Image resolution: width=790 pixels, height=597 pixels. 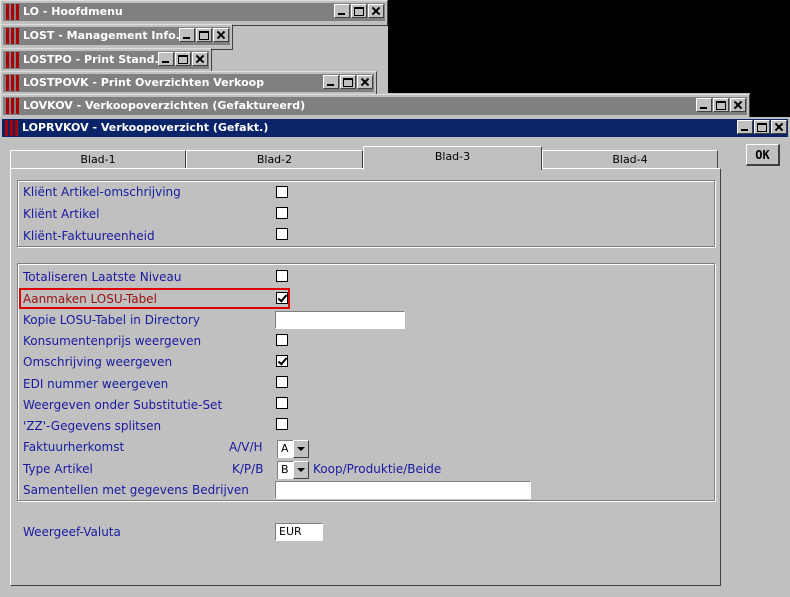 I want to click on label-zz-gegevens: 'ZZ'-Gegevens splitsen, so click(x=92, y=426).